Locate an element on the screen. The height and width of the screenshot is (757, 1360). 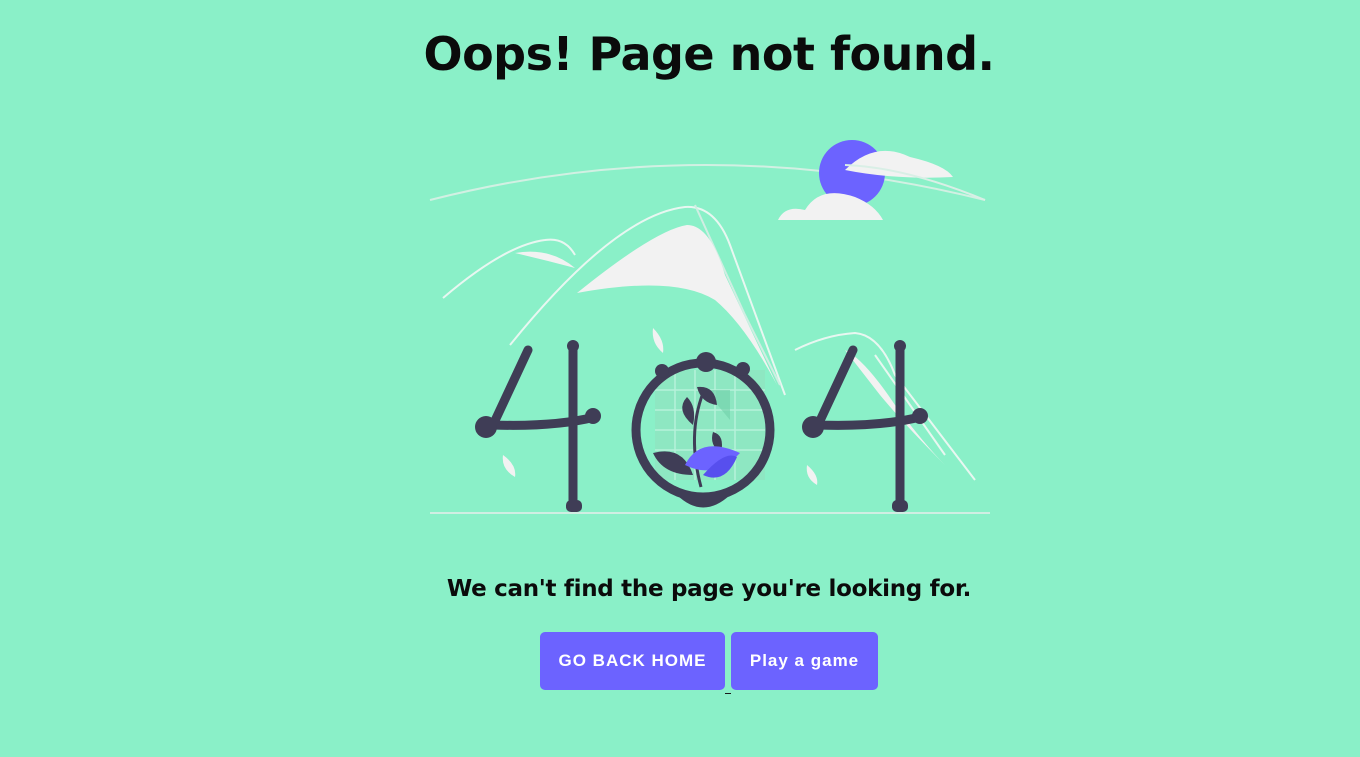
action-buttons: GO BACK HOME Play a game is located at coordinates (709, 663).